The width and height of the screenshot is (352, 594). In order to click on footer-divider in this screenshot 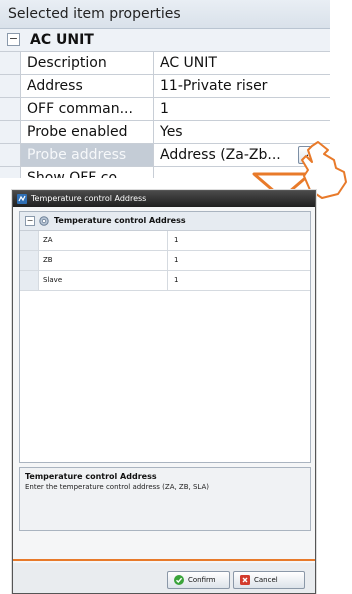, I will do `click(164, 560)`.